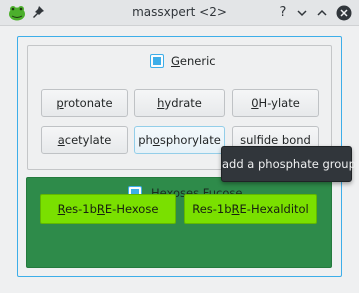 The image size is (359, 293). Describe the element at coordinates (283, 13) in the screenshot. I see `help-button: ?` at that location.